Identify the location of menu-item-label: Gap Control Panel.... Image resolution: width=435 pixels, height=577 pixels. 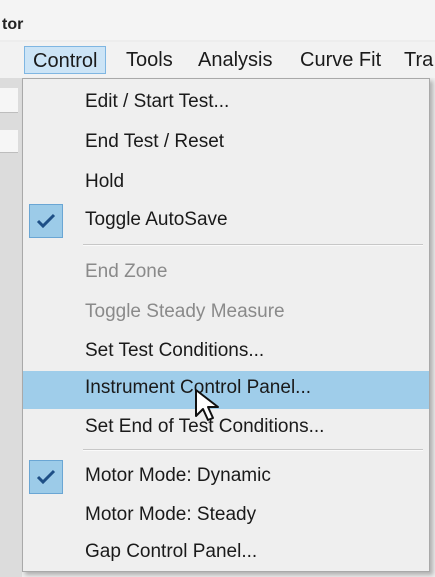
(171, 551).